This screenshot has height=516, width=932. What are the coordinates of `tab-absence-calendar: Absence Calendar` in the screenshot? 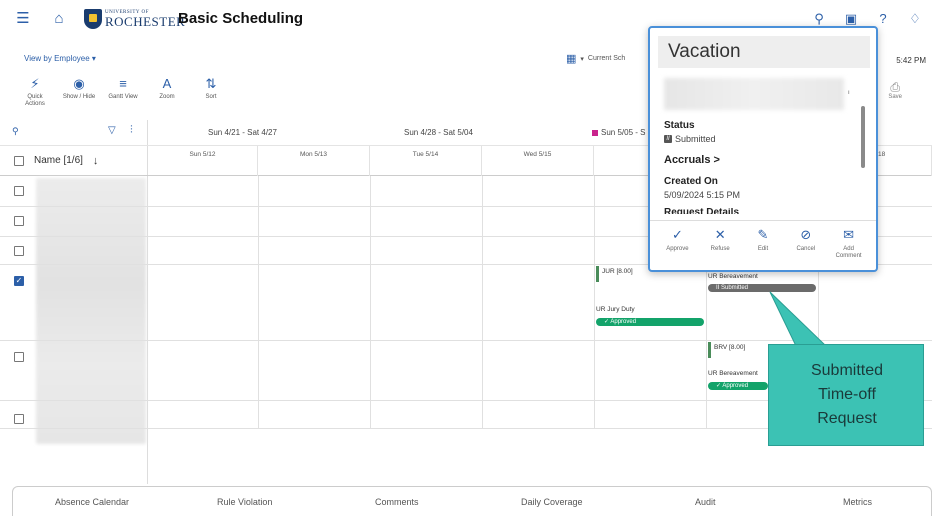 It's located at (92, 502).